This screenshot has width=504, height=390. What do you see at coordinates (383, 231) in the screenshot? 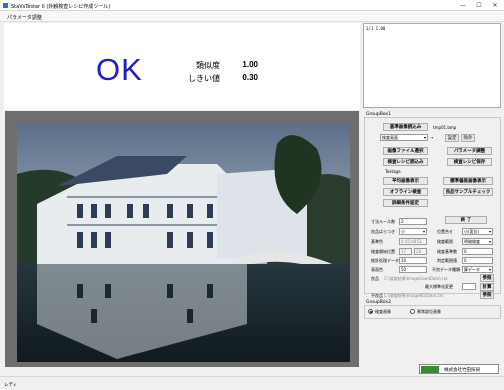
I see `variation-label: 良品ばらつき` at bounding box center [383, 231].